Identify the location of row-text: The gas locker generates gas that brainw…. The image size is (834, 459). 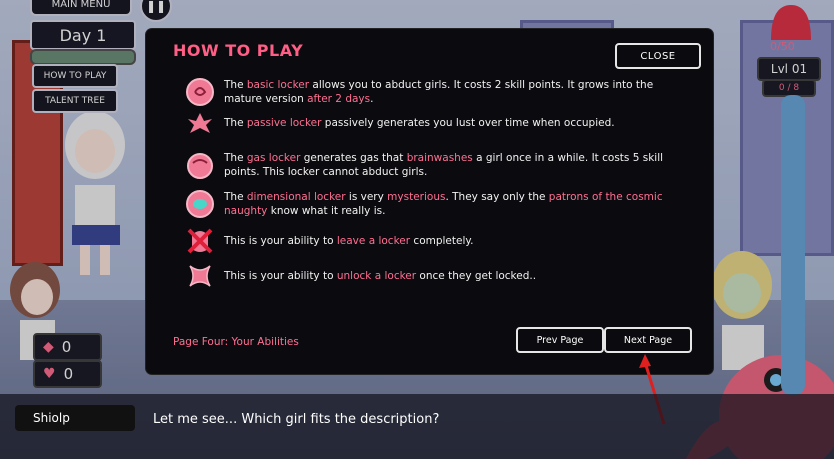
(444, 165).